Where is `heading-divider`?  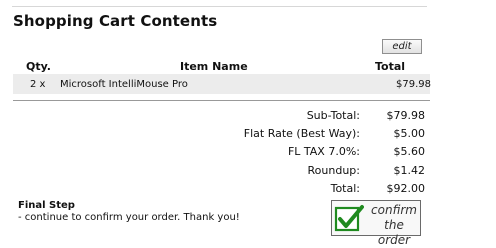 heading-divider is located at coordinates (219, 6).